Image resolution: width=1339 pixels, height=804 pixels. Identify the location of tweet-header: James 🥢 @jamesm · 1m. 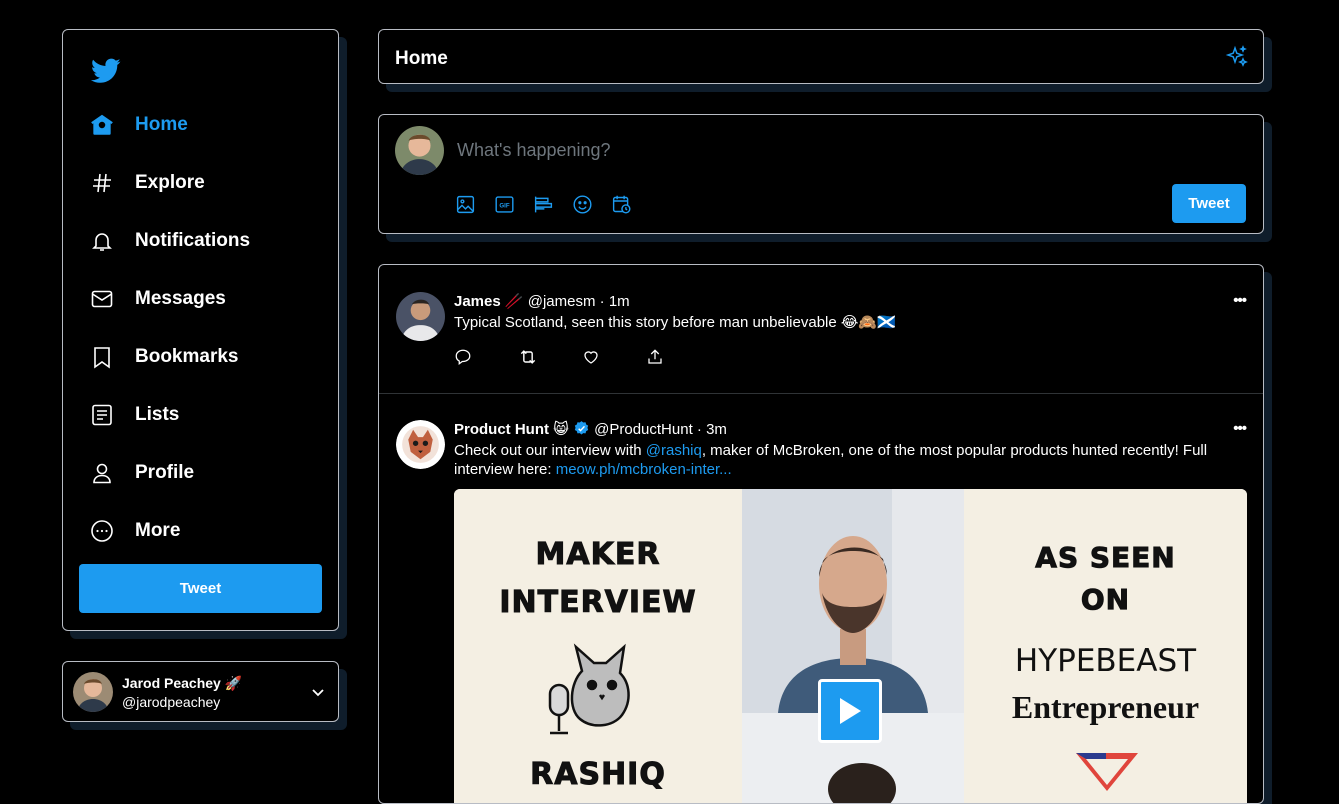
(542, 301).